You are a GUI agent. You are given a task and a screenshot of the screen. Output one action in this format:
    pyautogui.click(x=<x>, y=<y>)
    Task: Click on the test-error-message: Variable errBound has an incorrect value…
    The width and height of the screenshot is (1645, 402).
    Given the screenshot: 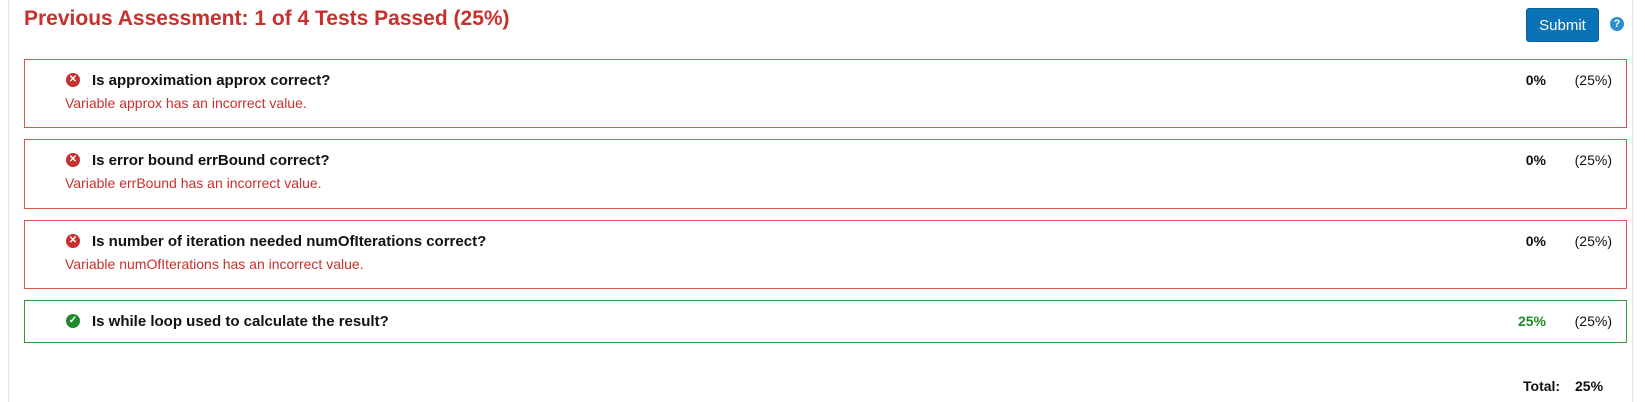 What is the action you would take?
    pyautogui.click(x=193, y=183)
    